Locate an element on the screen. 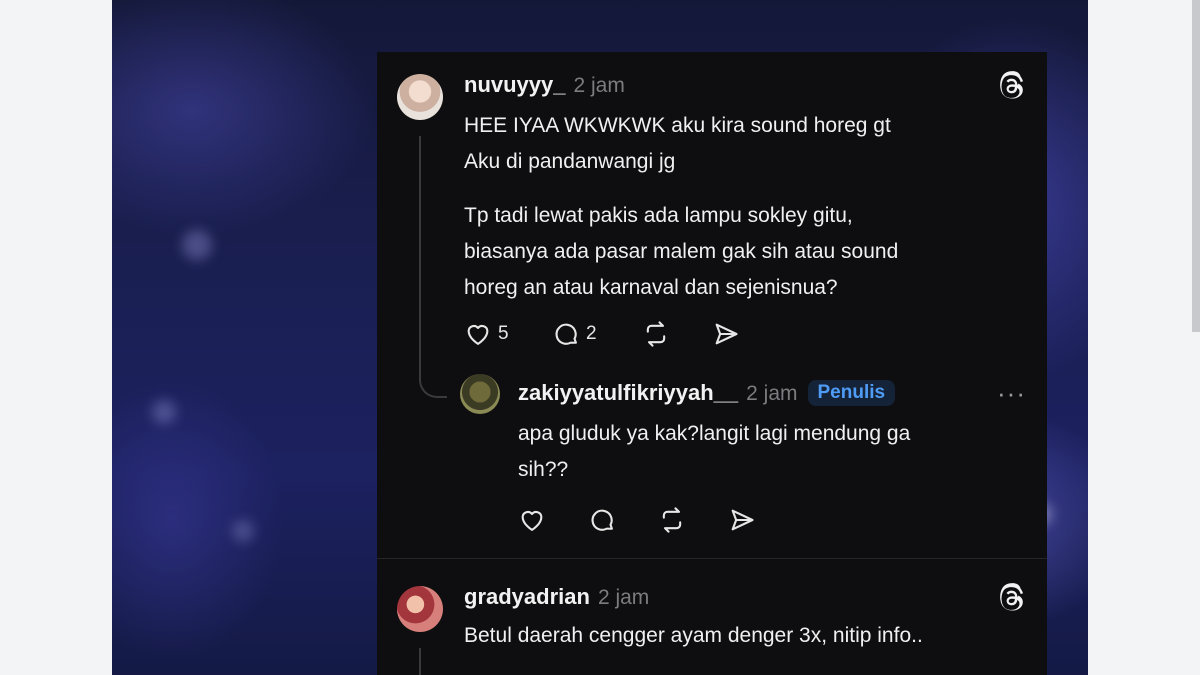  reply-button: 2 is located at coordinates (597, 334).